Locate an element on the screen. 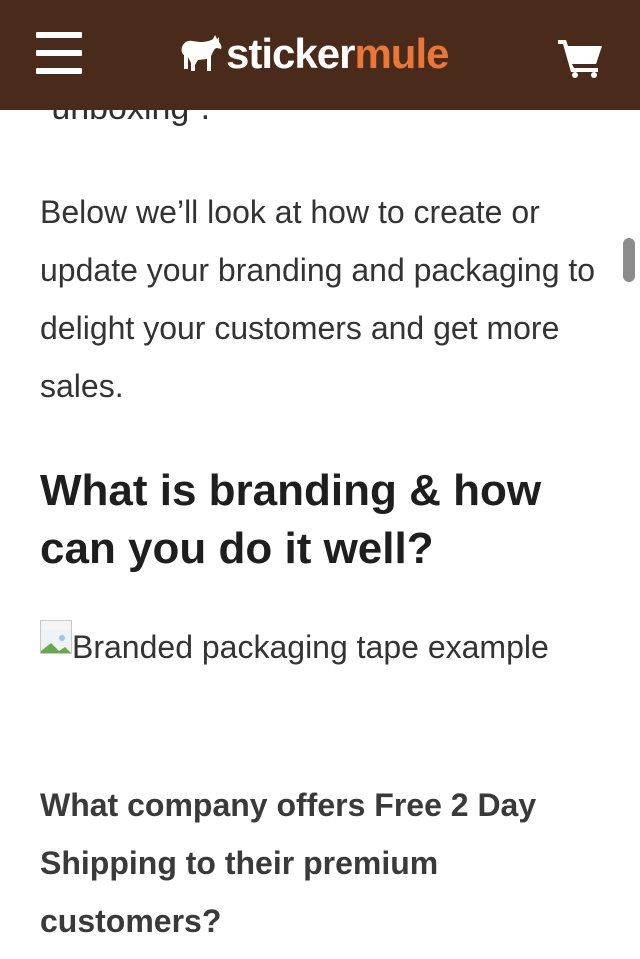 The image size is (640, 959). broken-image: Branded packaging tape example is located at coordinates (300, 647).